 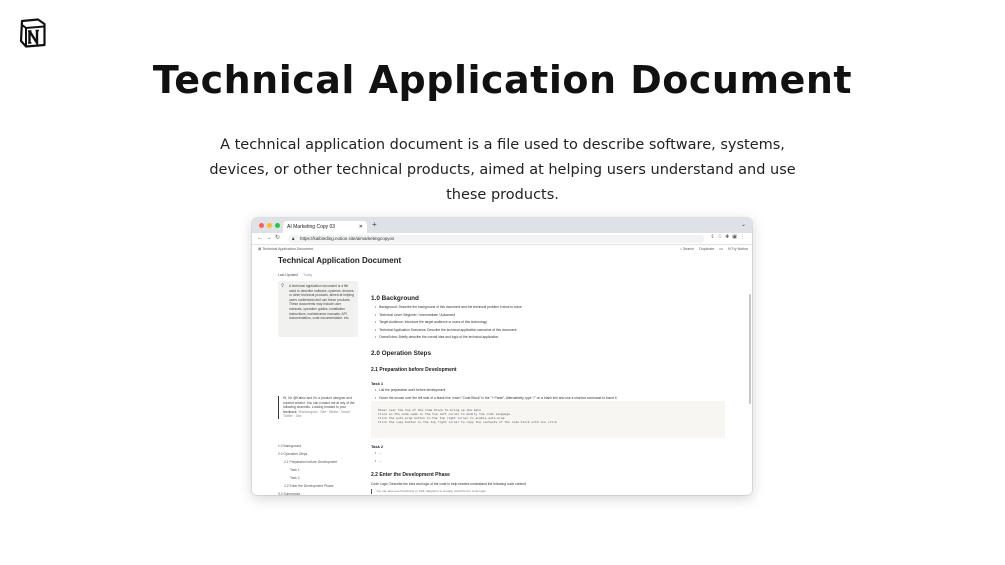 I want to click on forward-icon: →, so click(x=270, y=238).